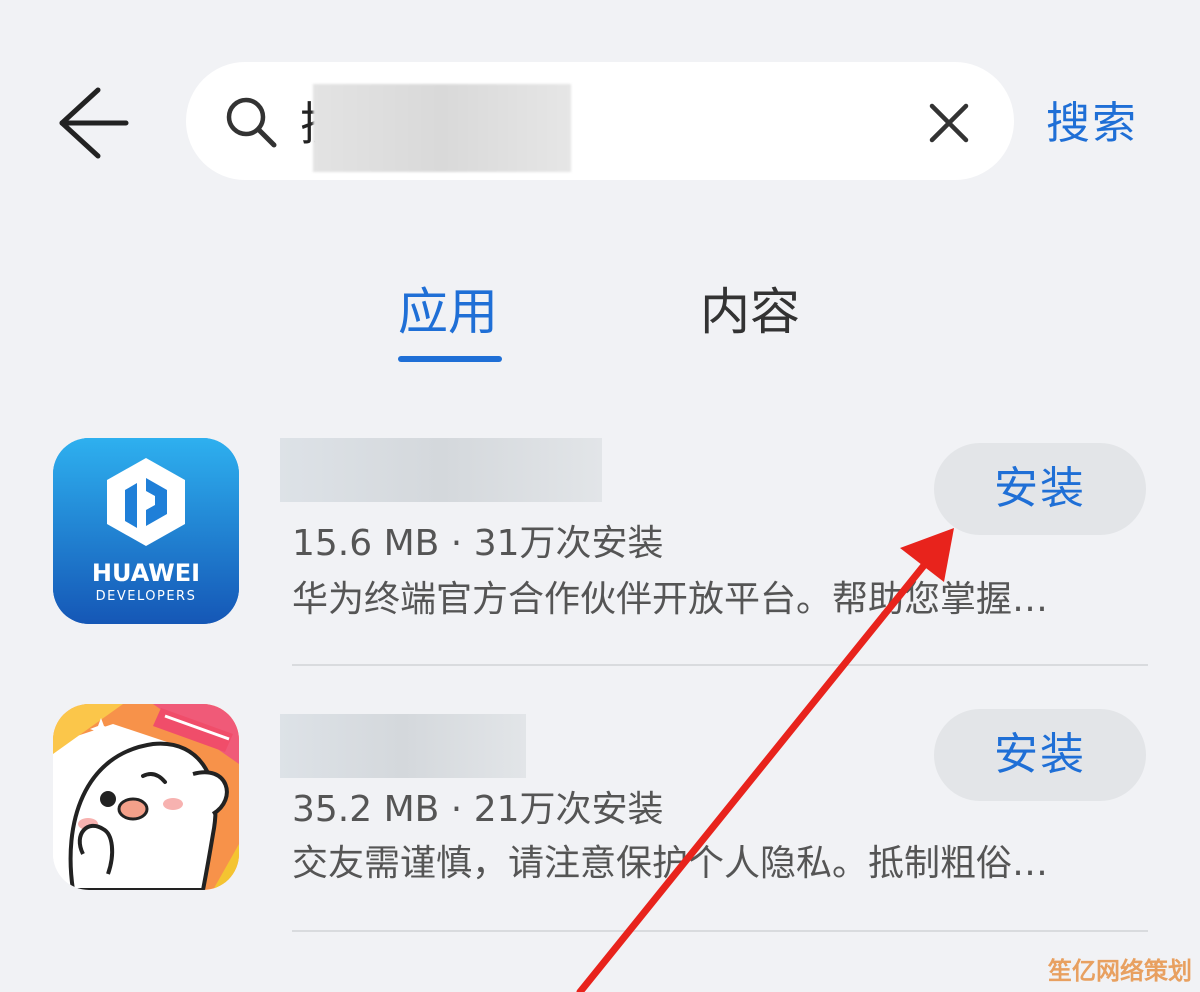 This screenshot has width=1200, height=992. I want to click on annotation-arrow, so click(765, 760).